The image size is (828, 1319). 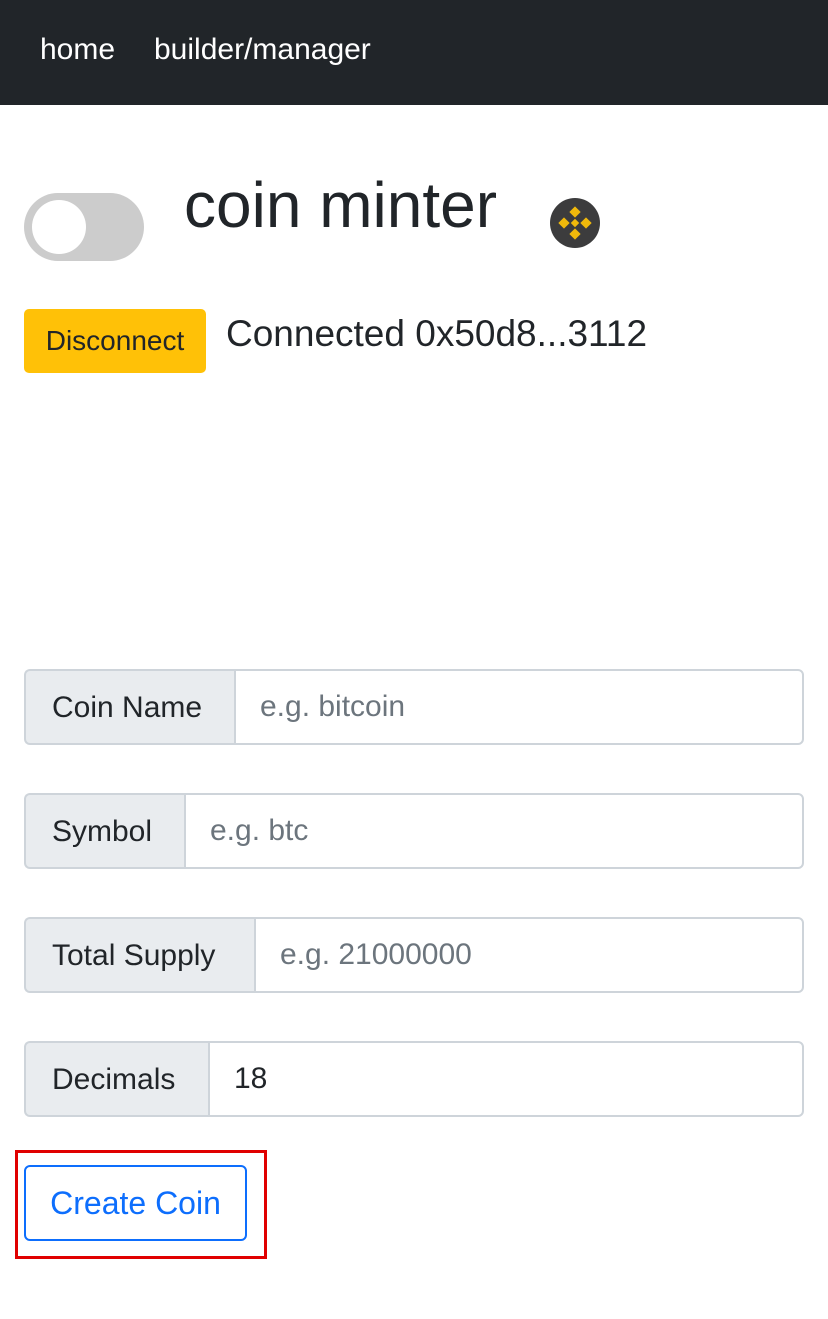 I want to click on binance-logo-icon, so click(x=575, y=223).